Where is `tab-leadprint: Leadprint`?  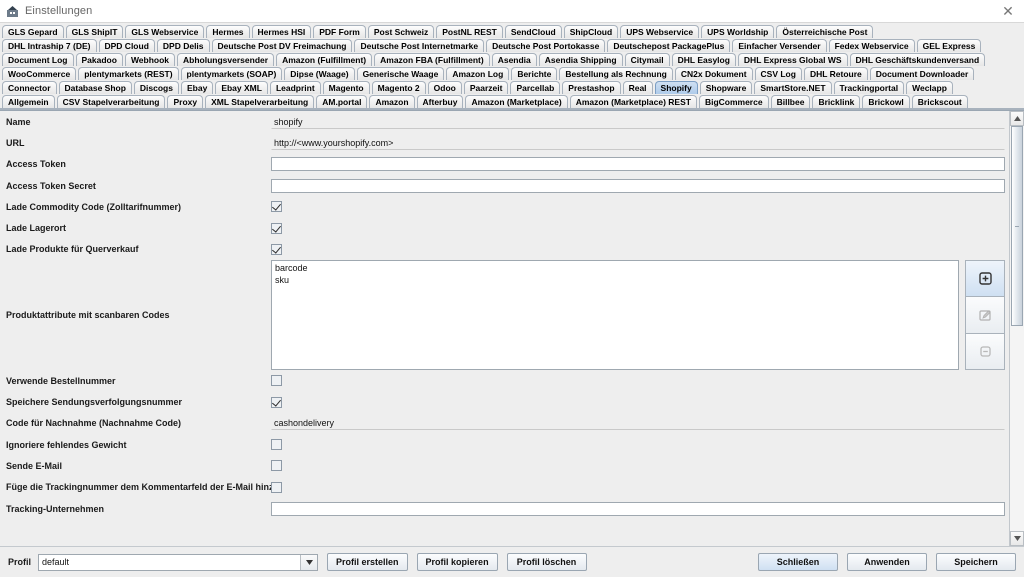 tab-leadprint: Leadprint is located at coordinates (295, 87).